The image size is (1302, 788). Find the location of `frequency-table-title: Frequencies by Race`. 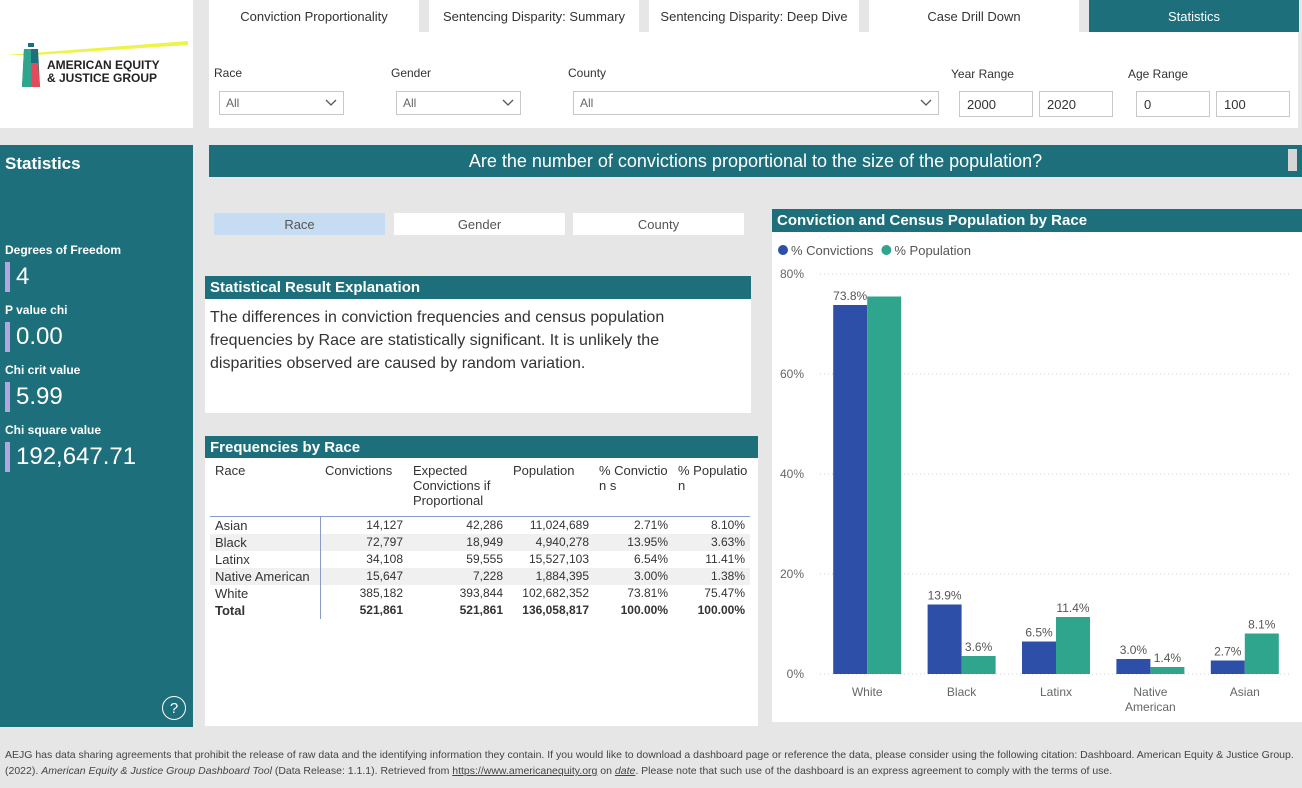

frequency-table-title: Frequencies by Race is located at coordinates (481, 447).